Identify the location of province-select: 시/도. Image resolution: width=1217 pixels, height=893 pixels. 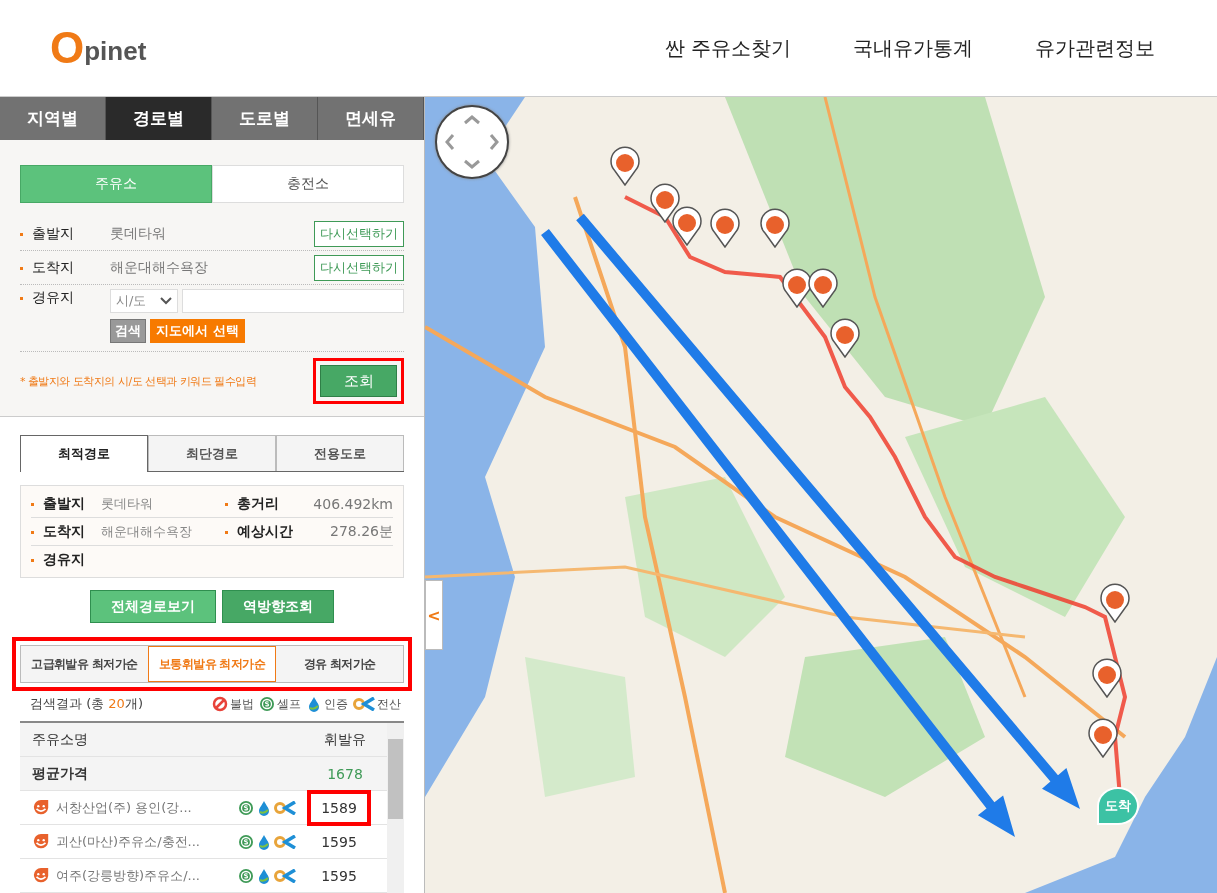
(144, 301).